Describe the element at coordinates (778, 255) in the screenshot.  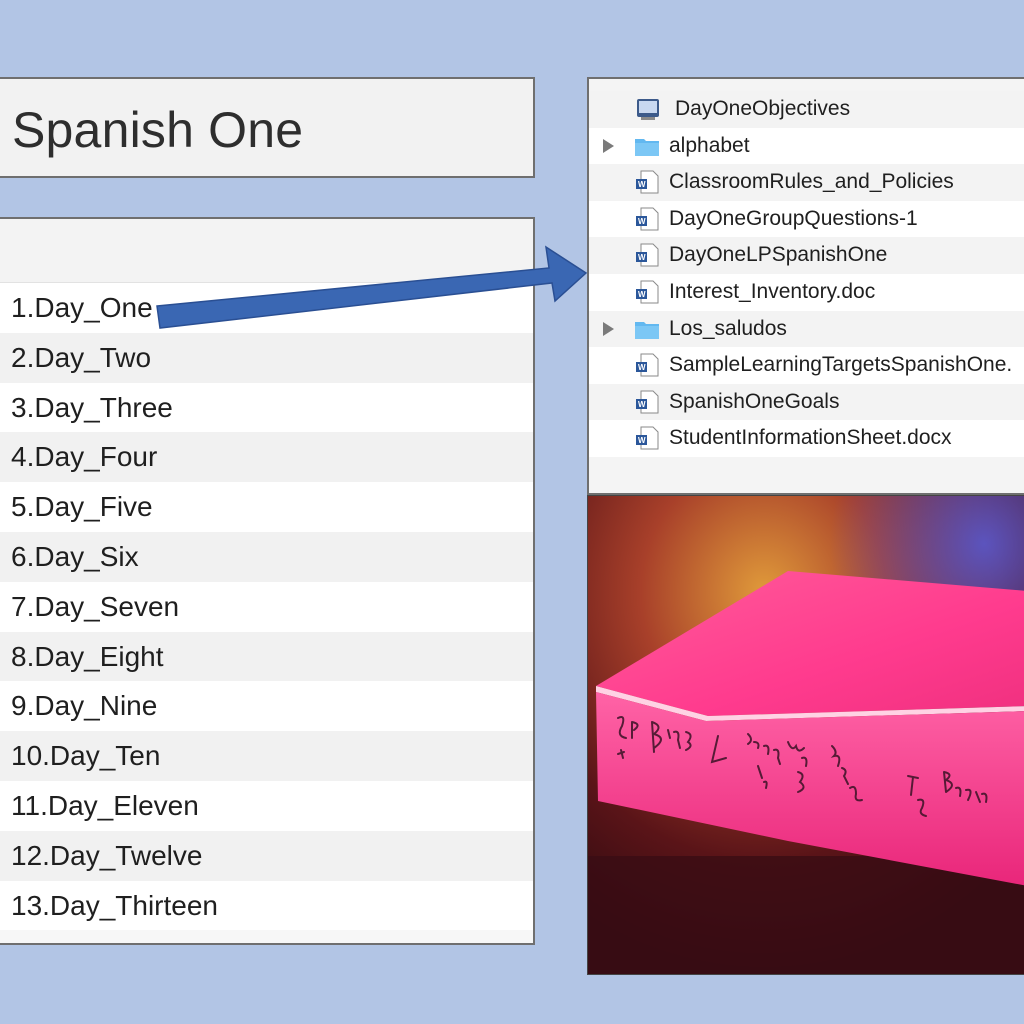
I see `file-name: DayOneLPSpanishOne` at that location.